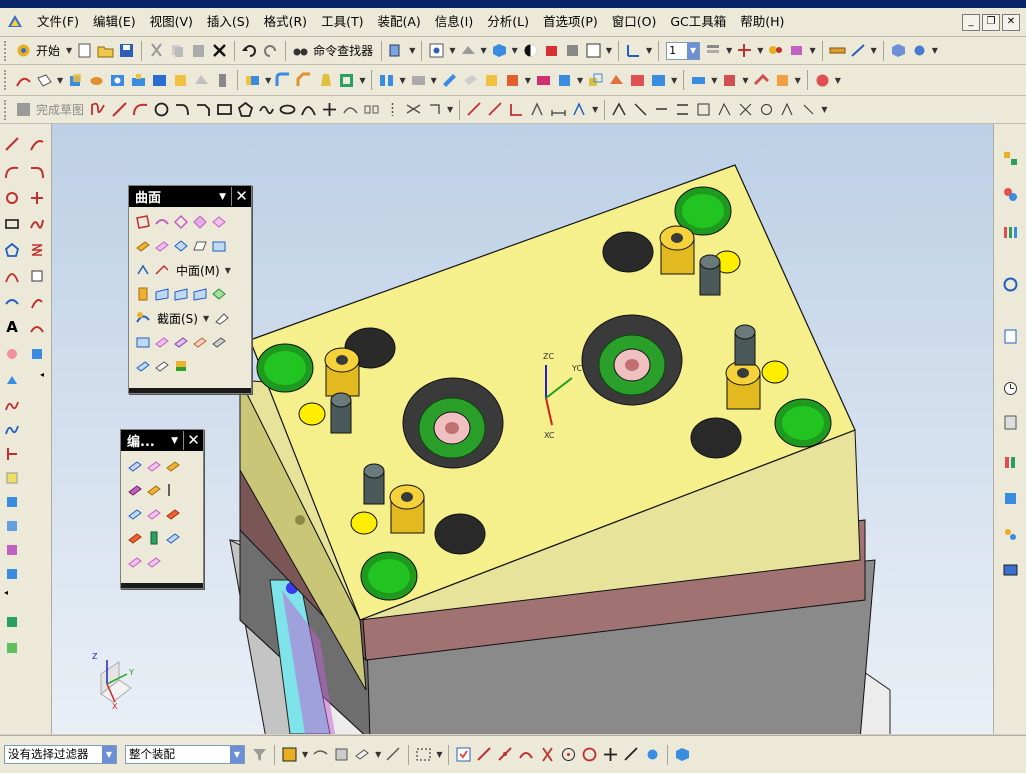 Image resolution: width=1026 pixels, height=773 pixels. I want to click on more-tools-chevron-icon: ◂, so click(42, 374).